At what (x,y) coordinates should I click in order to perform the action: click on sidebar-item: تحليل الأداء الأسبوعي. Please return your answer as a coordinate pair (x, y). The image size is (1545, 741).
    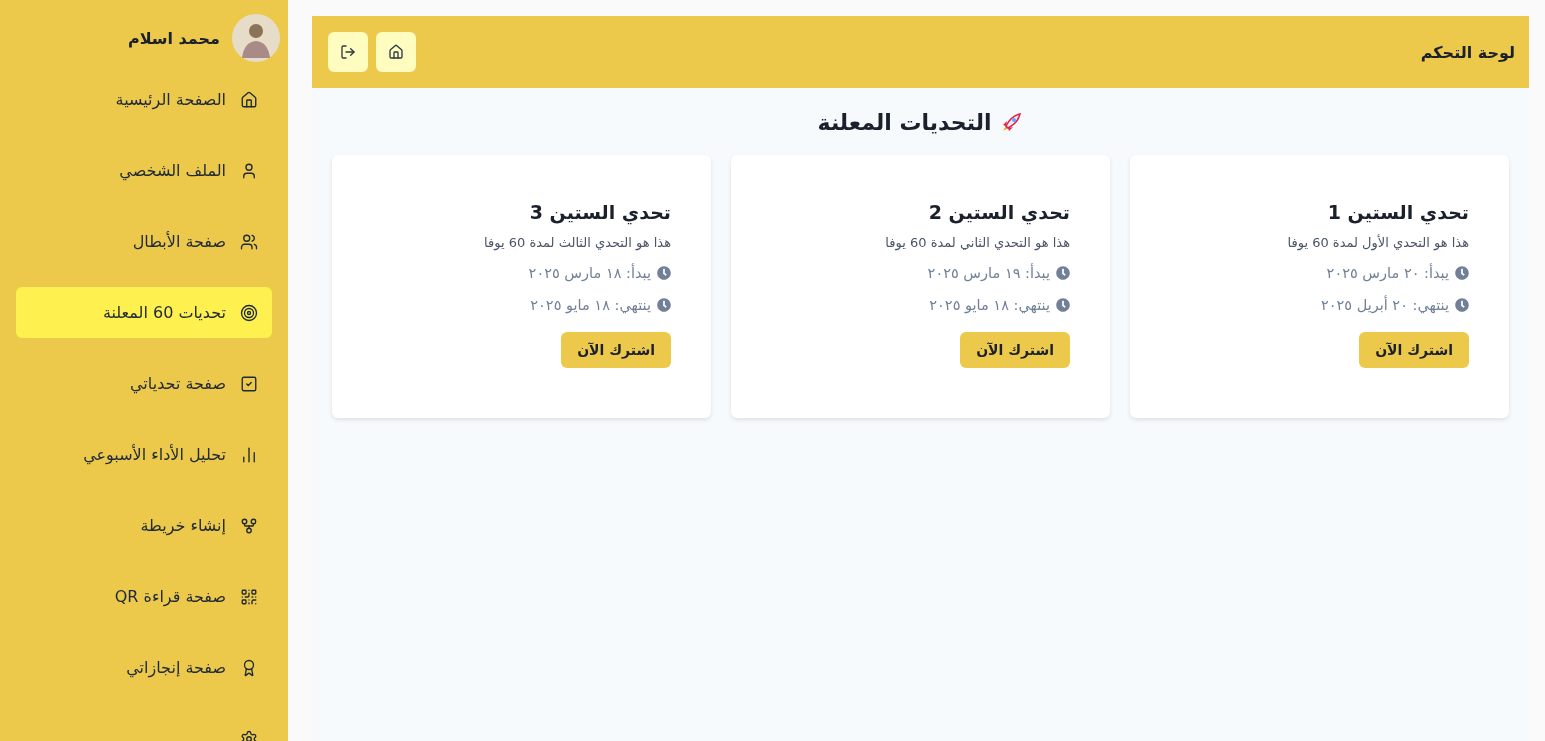
    Looking at the image, I should click on (144, 454).